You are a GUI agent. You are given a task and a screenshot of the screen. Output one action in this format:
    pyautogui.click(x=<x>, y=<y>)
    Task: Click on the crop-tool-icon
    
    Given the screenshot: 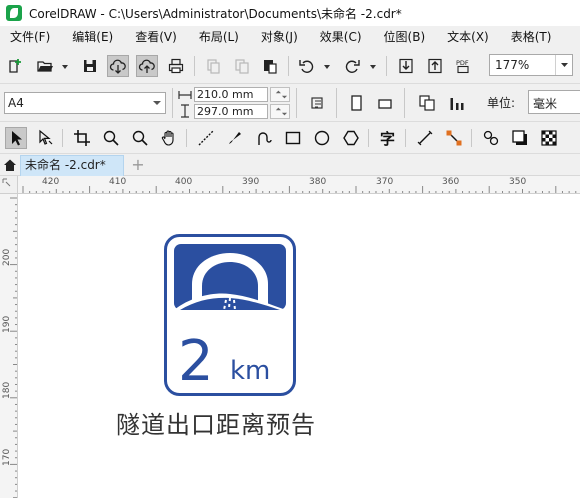 What is the action you would take?
    pyautogui.click(x=82, y=138)
    